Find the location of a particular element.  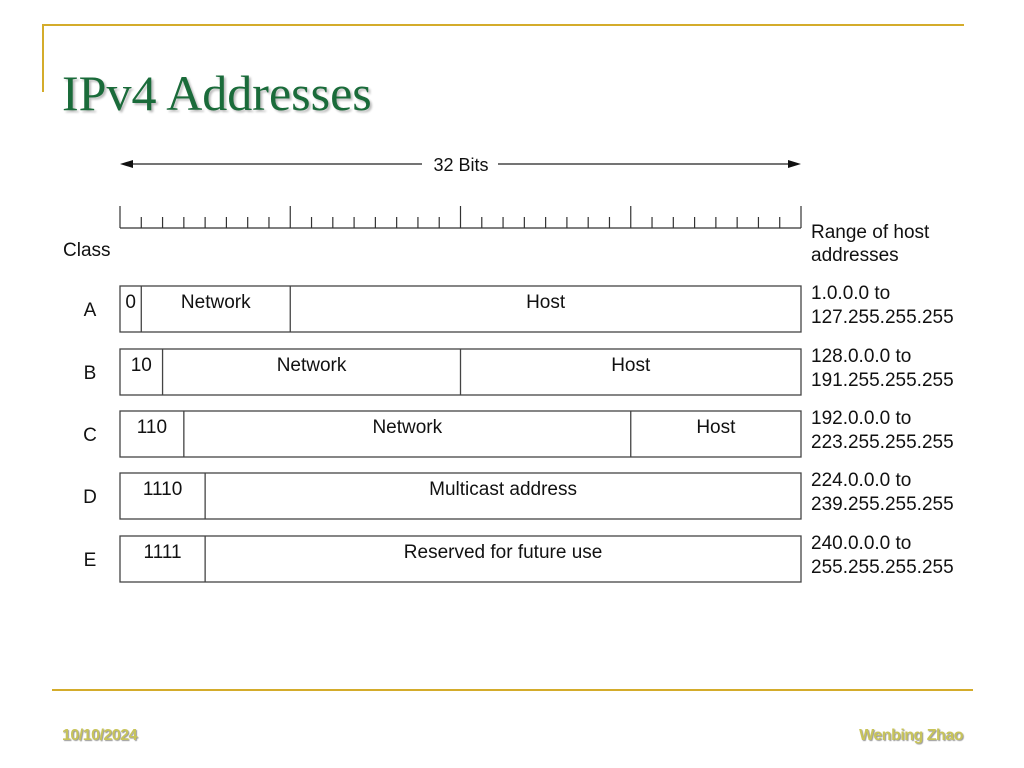

range-end: 223.255.255.255 is located at coordinates (882, 442).